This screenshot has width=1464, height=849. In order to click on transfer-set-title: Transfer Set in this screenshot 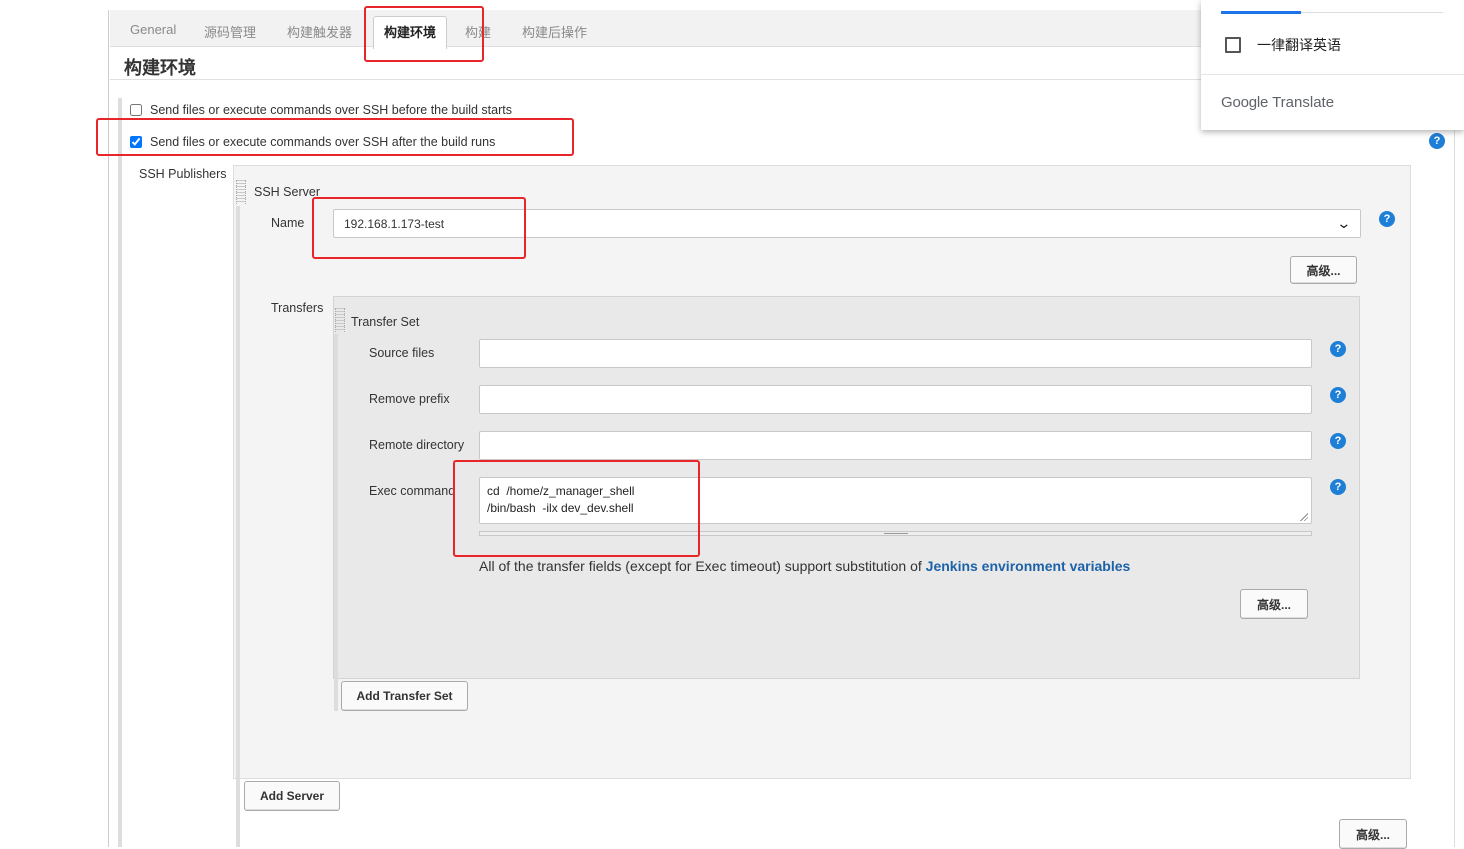, I will do `click(385, 322)`.